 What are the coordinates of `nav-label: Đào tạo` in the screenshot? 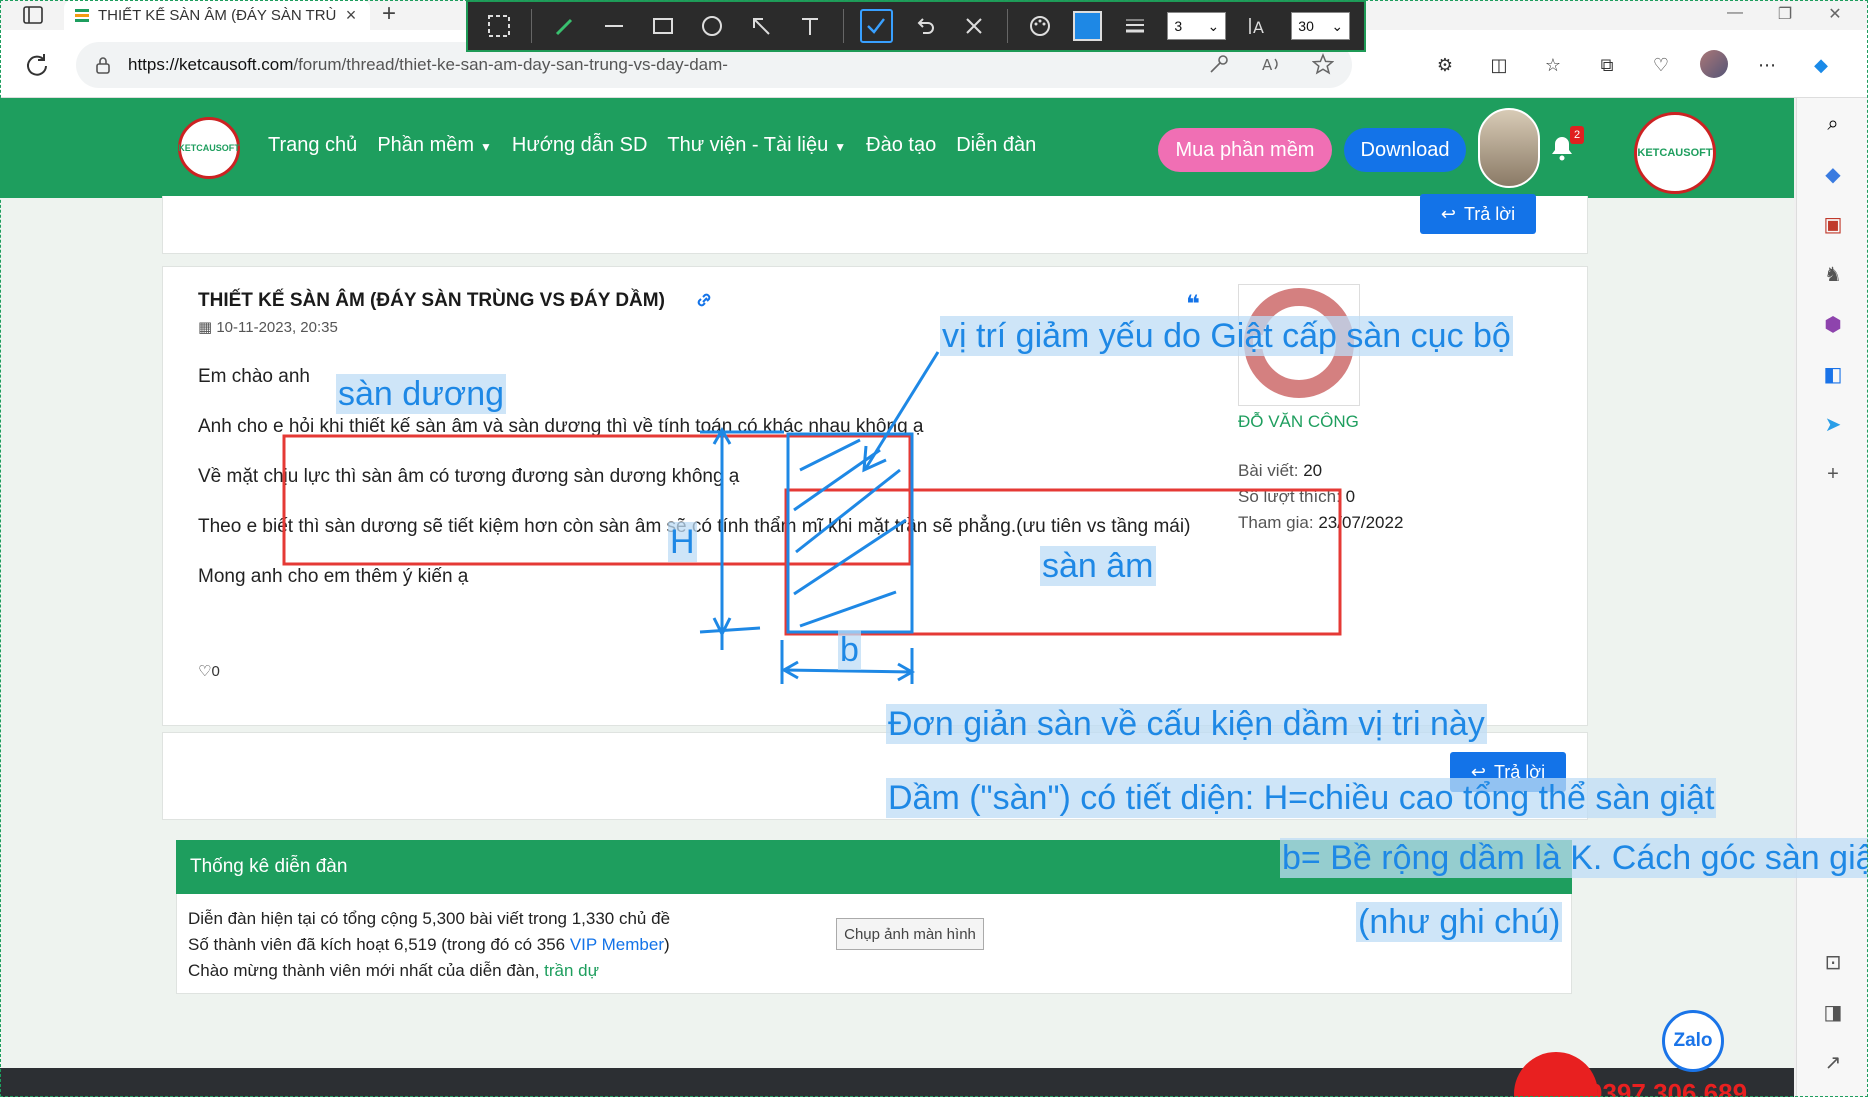 It's located at (901, 145).